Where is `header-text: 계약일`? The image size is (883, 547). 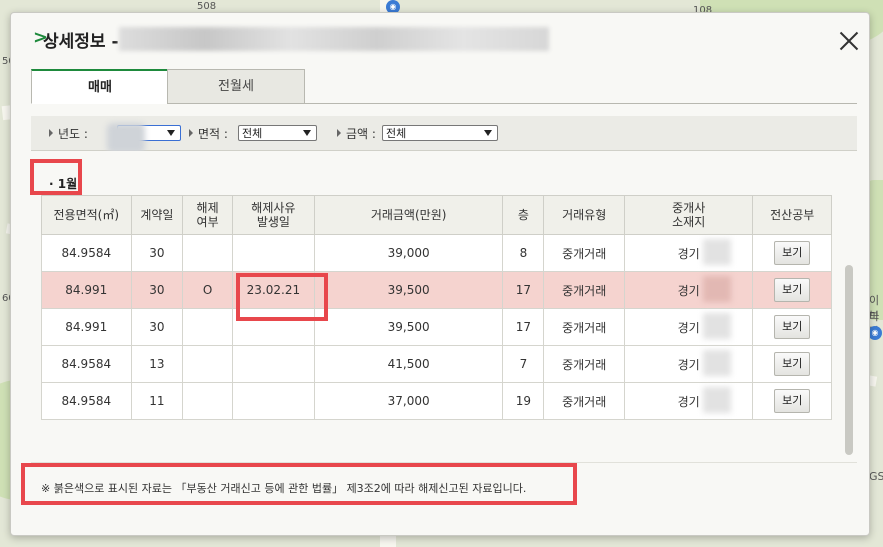
header-text: 계약일 is located at coordinates (157, 215).